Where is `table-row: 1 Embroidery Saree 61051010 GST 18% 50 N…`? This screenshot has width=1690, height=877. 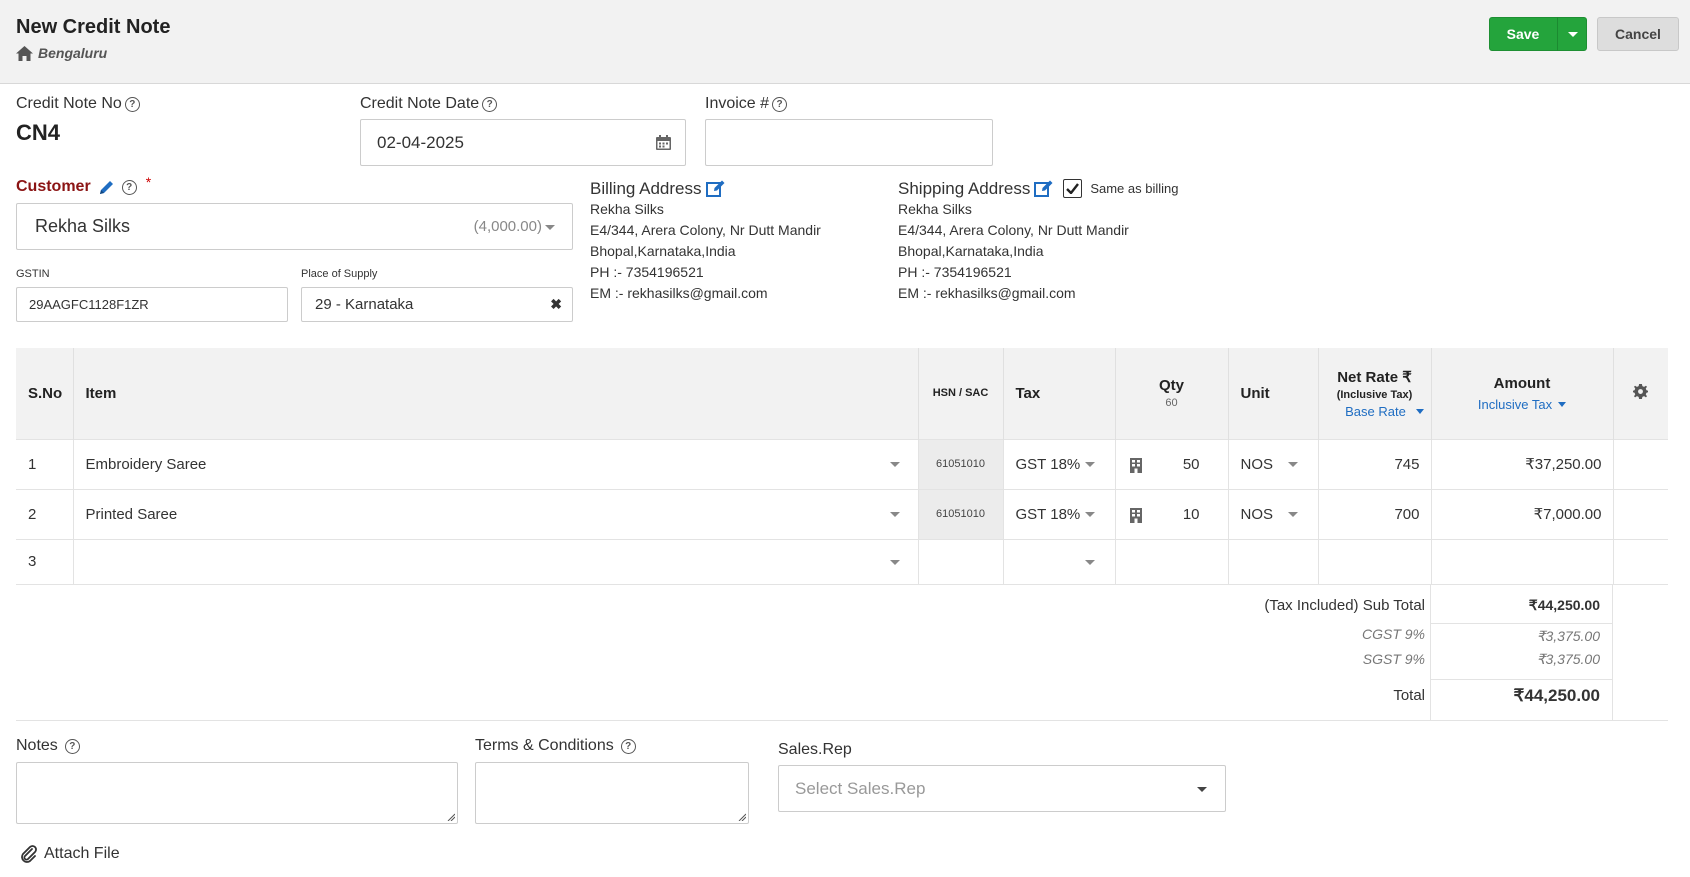 table-row: 1 Embroidery Saree 61051010 GST 18% 50 N… is located at coordinates (842, 463).